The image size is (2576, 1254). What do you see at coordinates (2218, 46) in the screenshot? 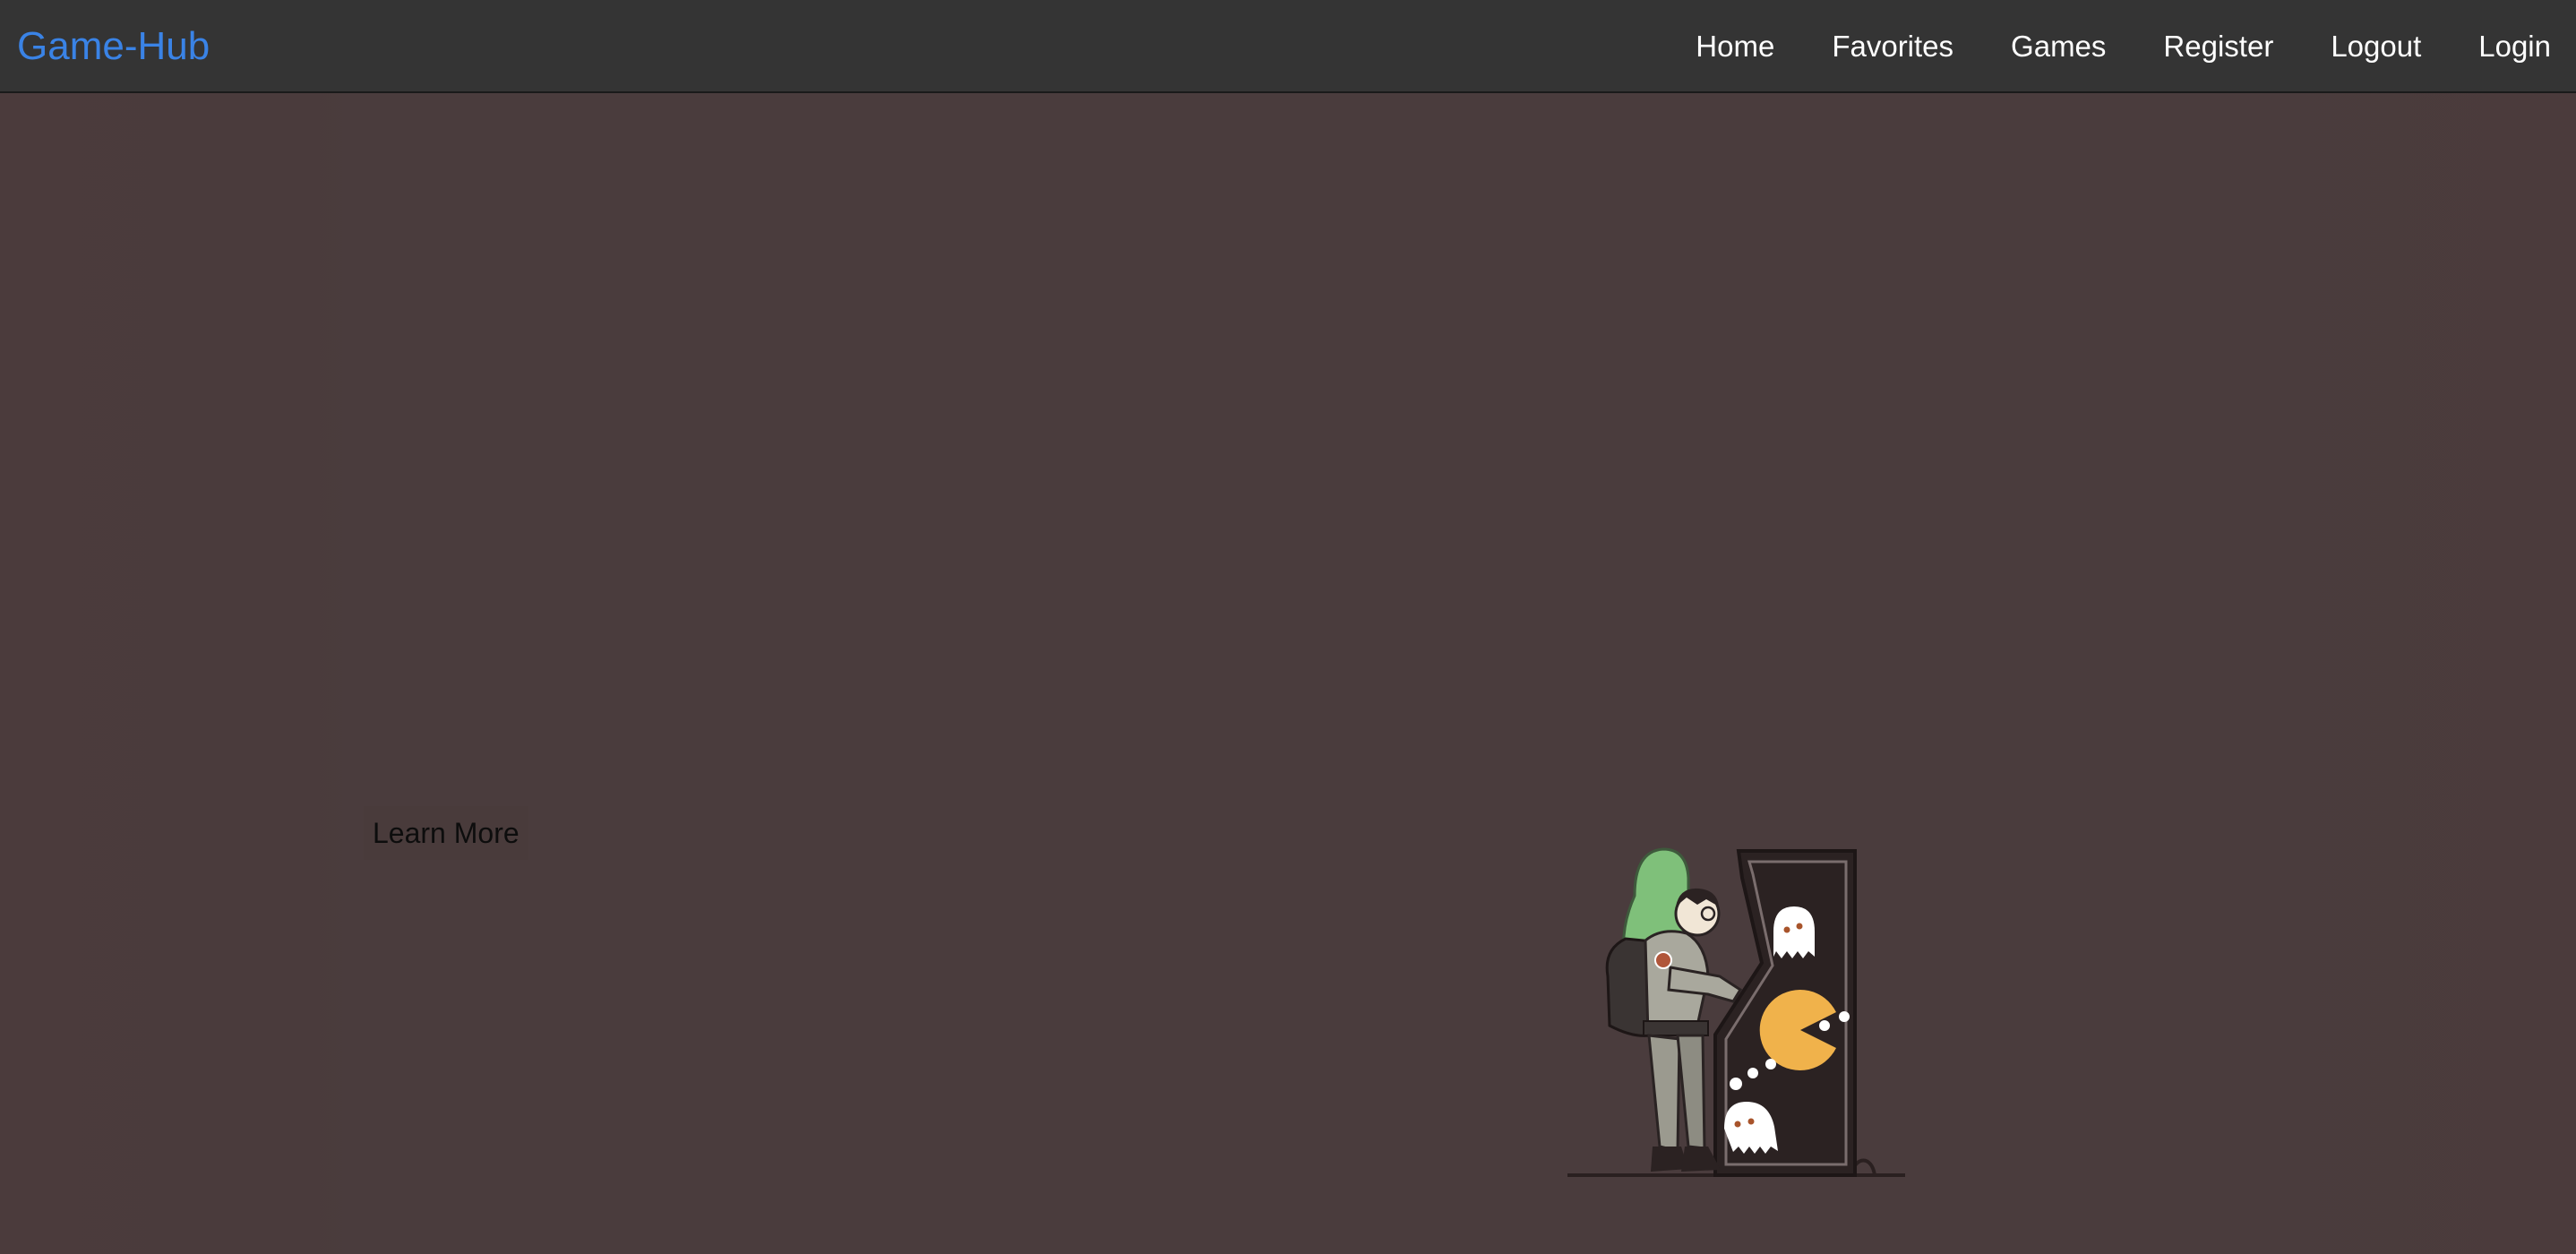
I see `nav-link-register: Register` at bounding box center [2218, 46].